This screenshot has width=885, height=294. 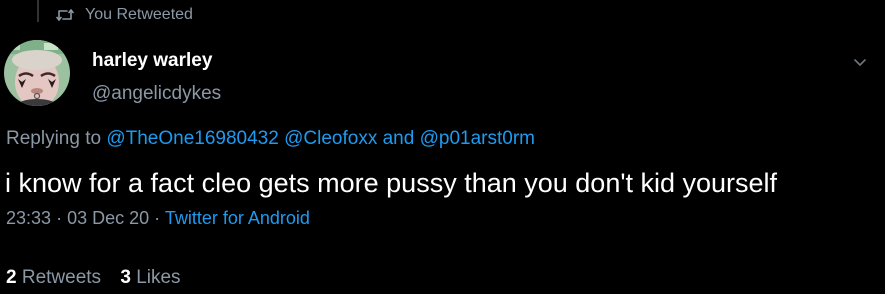 I want to click on retweets-stat: 2 Retweets, so click(x=56, y=277).